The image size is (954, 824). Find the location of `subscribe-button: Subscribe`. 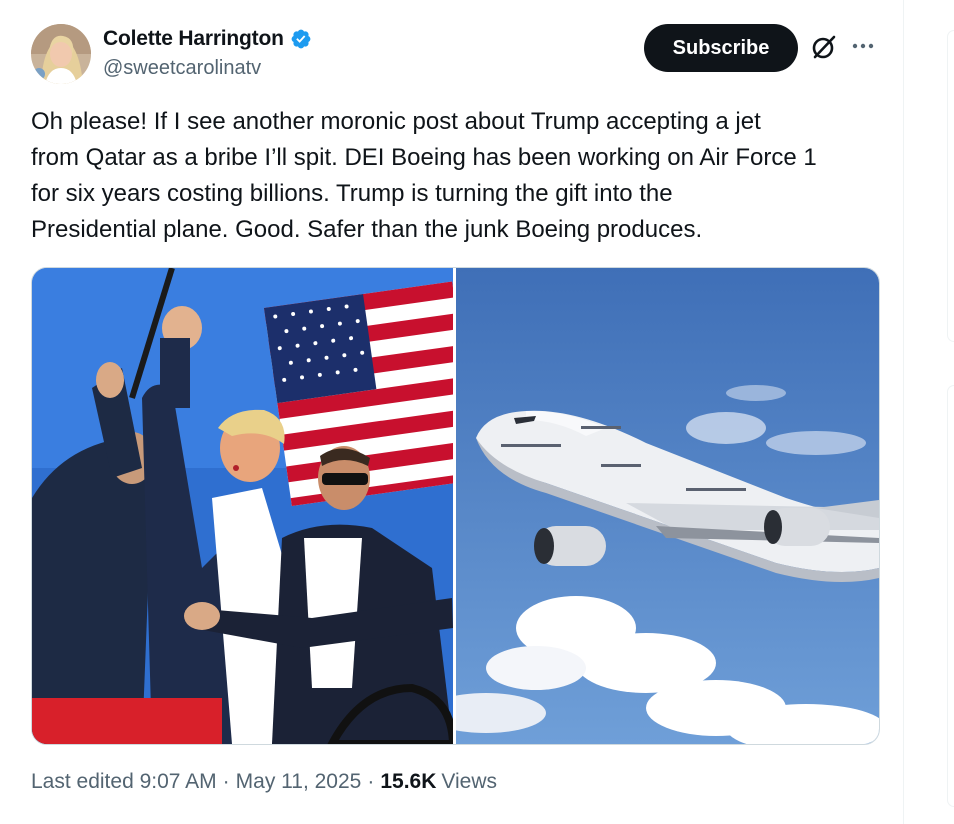

subscribe-button: Subscribe is located at coordinates (721, 48).